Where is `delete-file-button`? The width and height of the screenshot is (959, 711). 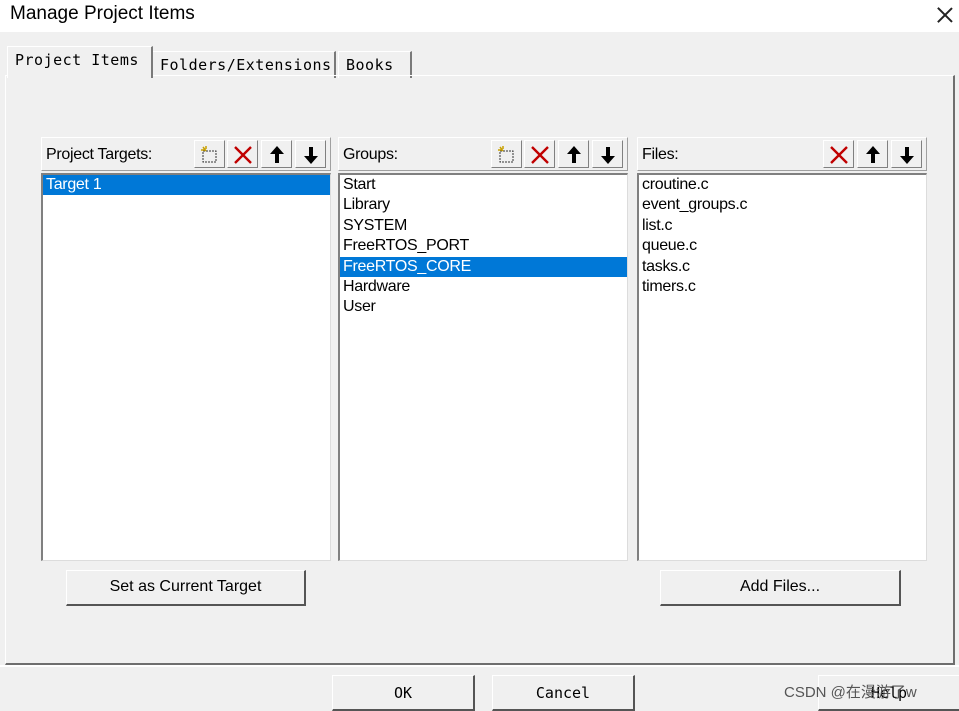 delete-file-button is located at coordinates (838, 154).